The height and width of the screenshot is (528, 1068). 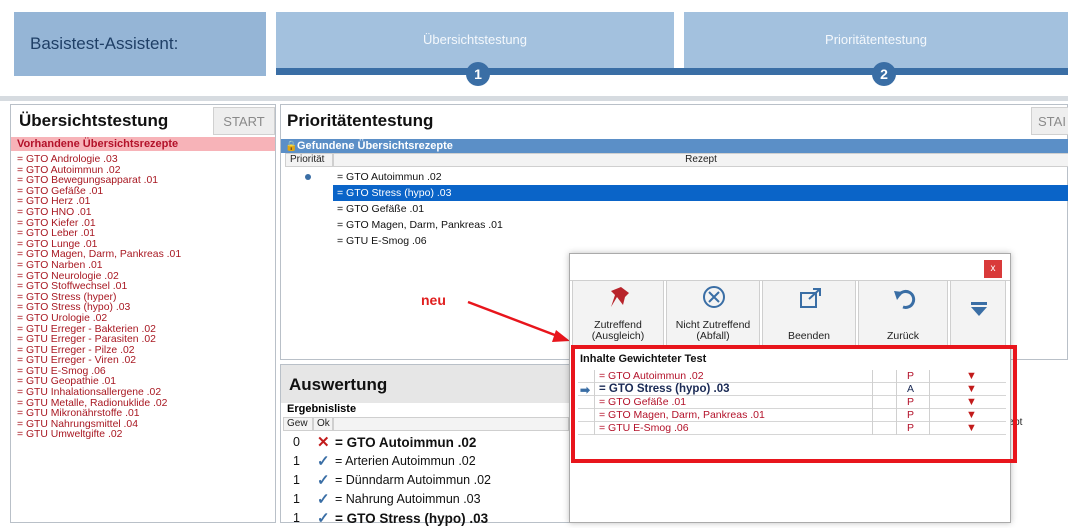 I want to click on auswertung-header: Auswertung, so click(x=425, y=384).